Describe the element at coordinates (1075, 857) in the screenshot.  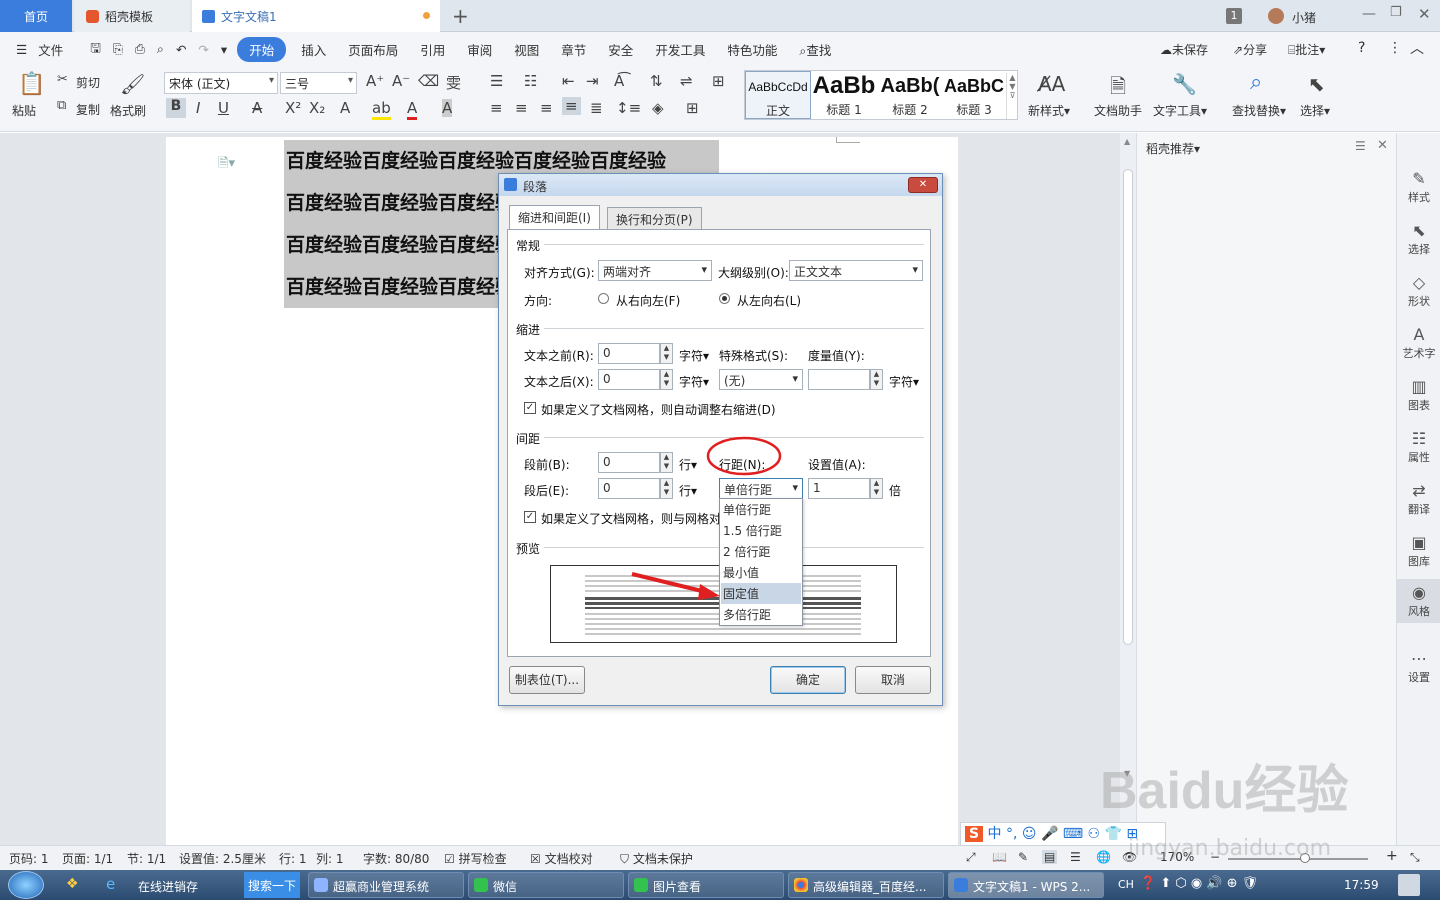
I see `outline-view-icon: ☰` at that location.